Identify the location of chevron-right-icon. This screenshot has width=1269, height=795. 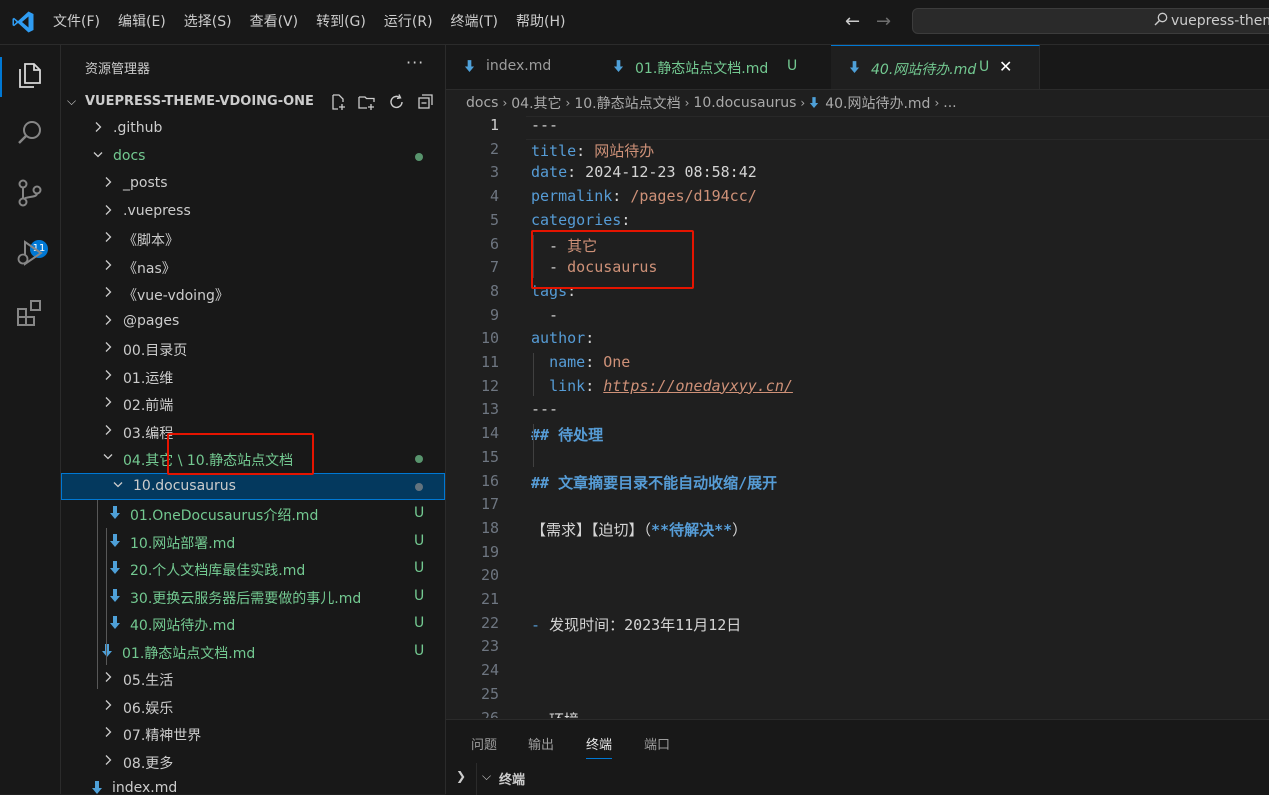
(98, 127).